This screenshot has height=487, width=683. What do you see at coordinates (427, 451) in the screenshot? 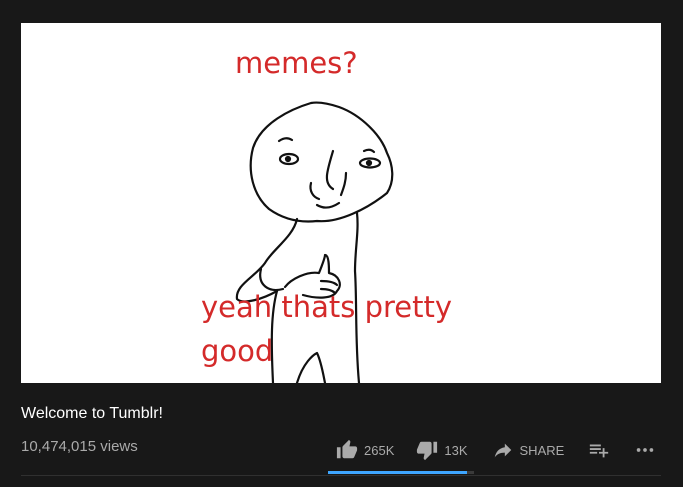
I see `thumb-down-icon` at bounding box center [427, 451].